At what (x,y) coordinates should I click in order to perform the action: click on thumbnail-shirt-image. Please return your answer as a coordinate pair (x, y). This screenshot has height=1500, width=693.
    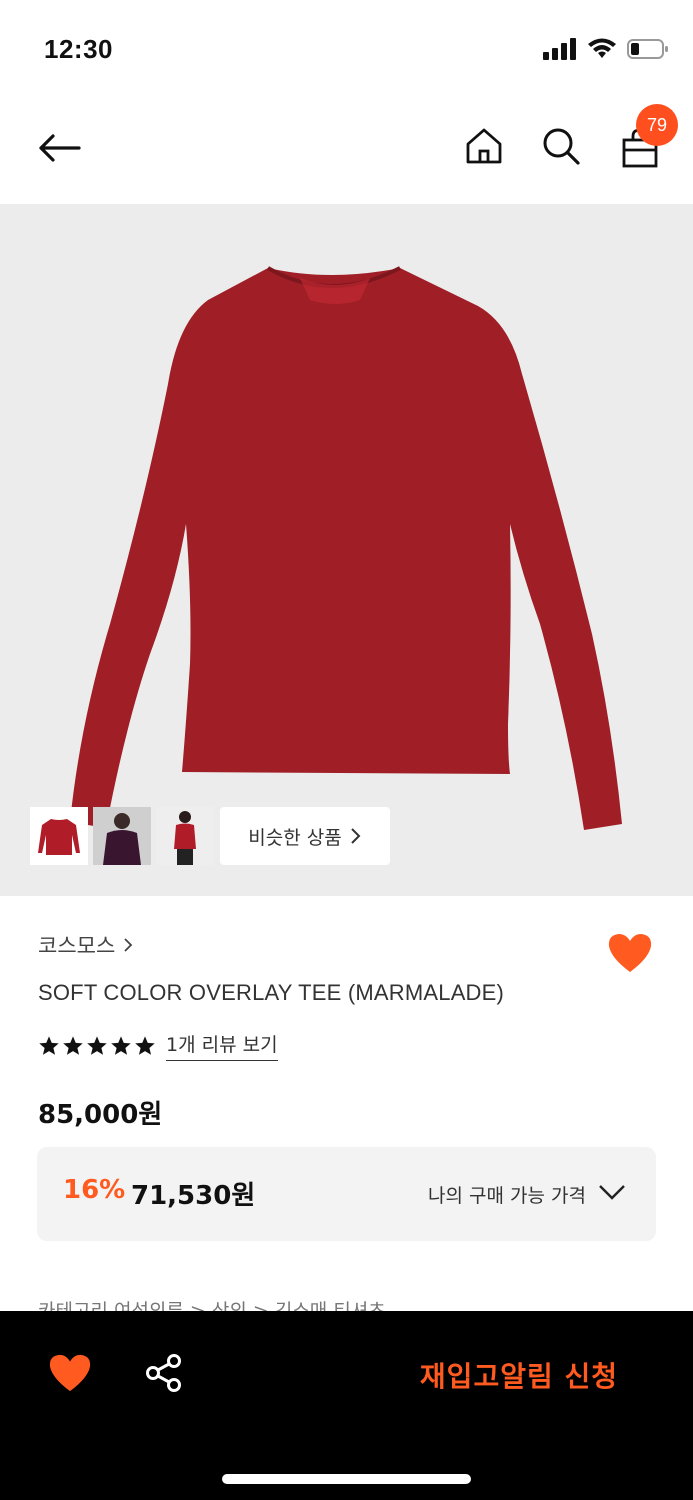
    Looking at the image, I should click on (59, 837).